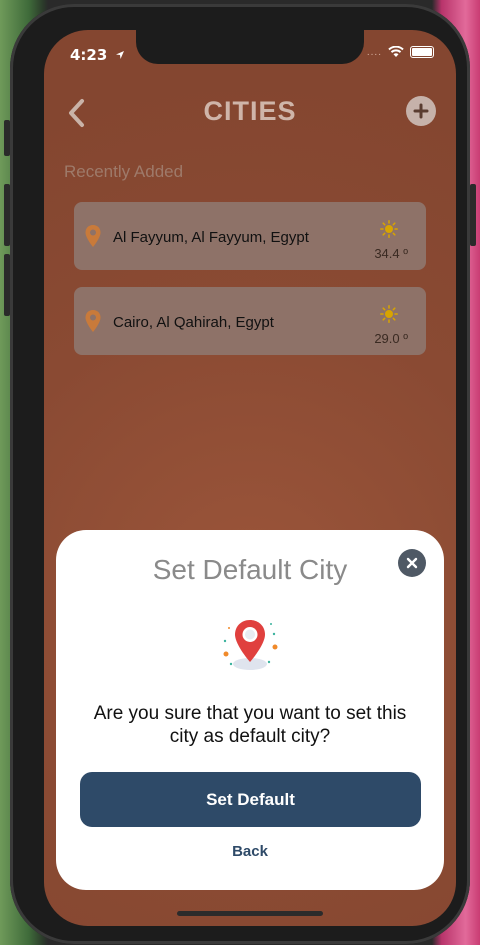 The width and height of the screenshot is (480, 945). I want to click on location-pin-icon, so click(250, 645).